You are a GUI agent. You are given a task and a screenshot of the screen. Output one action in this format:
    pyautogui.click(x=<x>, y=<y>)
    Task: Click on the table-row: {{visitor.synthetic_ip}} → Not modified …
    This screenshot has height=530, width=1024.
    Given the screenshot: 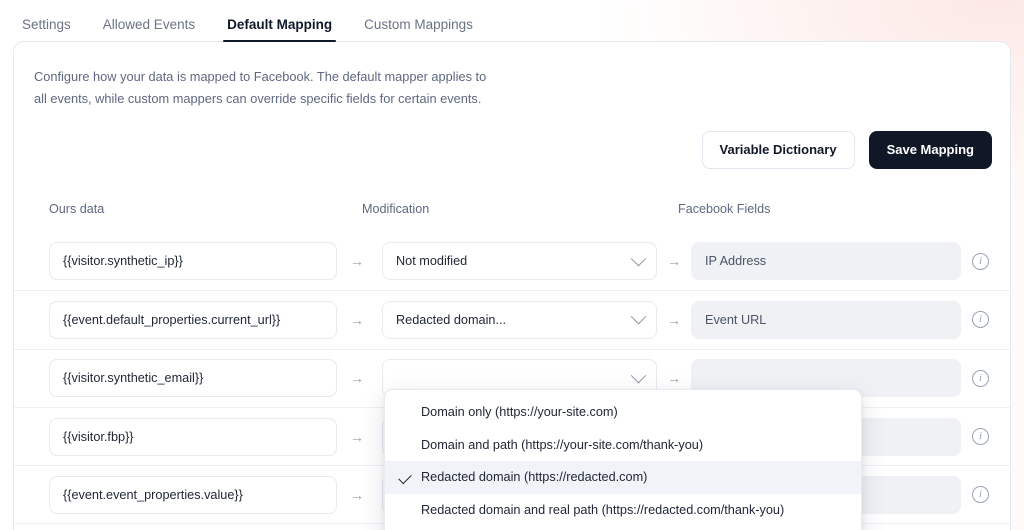 What is the action you would take?
    pyautogui.click(x=512, y=261)
    